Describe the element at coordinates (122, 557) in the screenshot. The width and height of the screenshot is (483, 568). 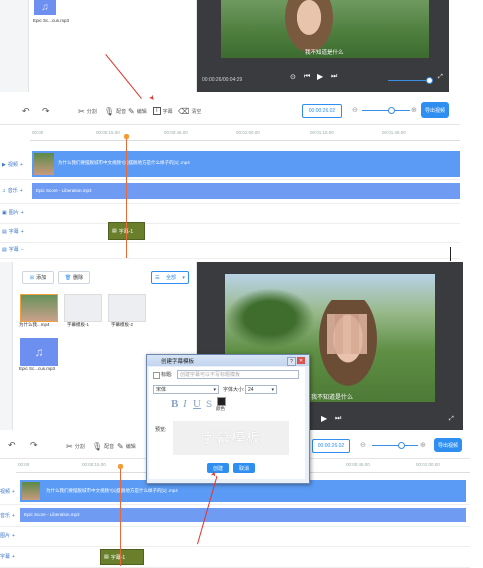
I see `subtitle-clip-2: ▤ 字幕-1` at that location.